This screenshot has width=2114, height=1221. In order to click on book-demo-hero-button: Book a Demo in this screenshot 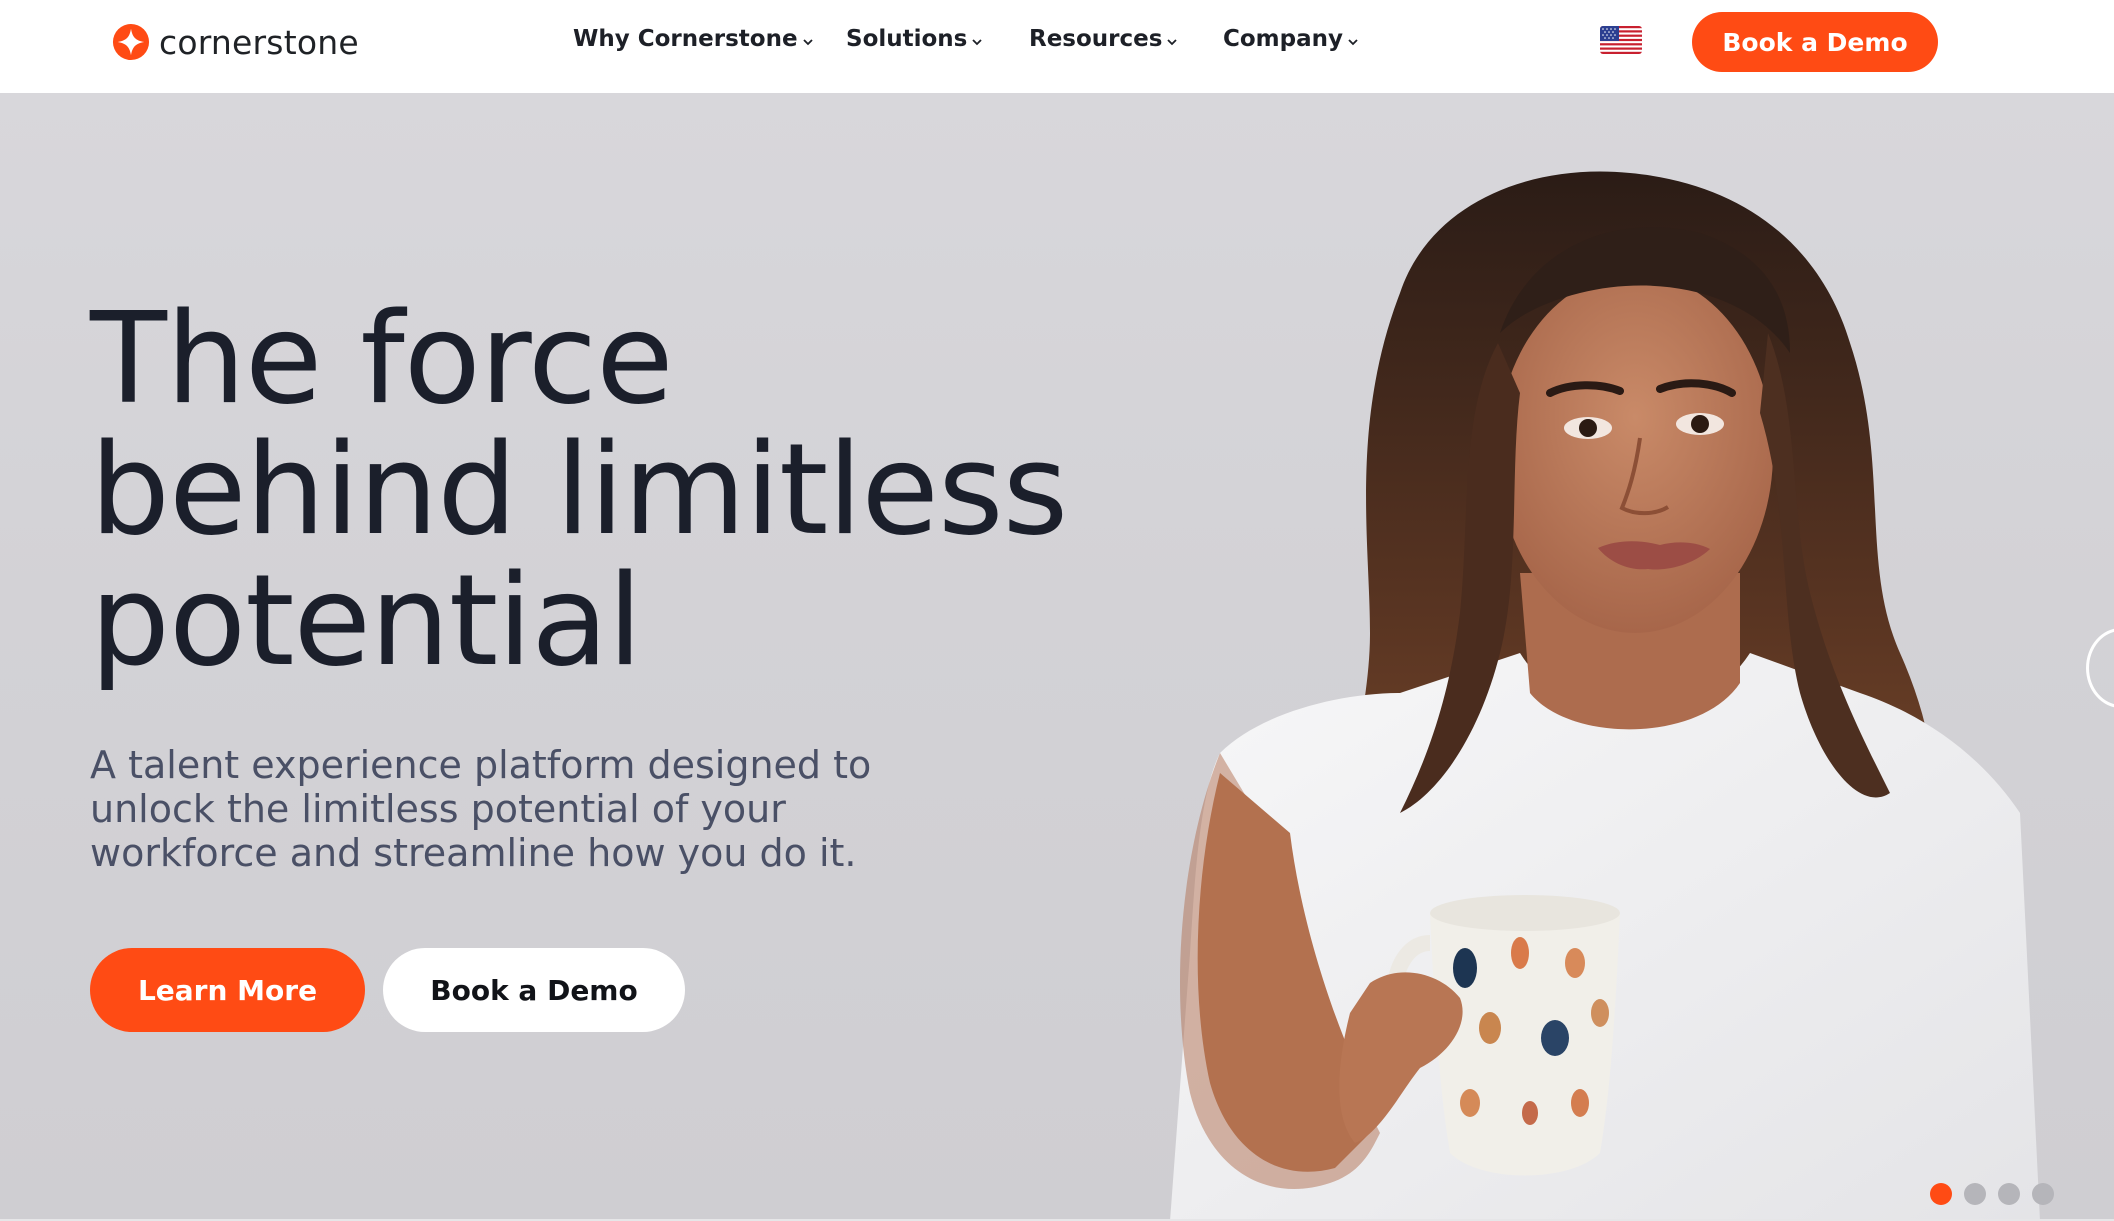, I will do `click(534, 990)`.